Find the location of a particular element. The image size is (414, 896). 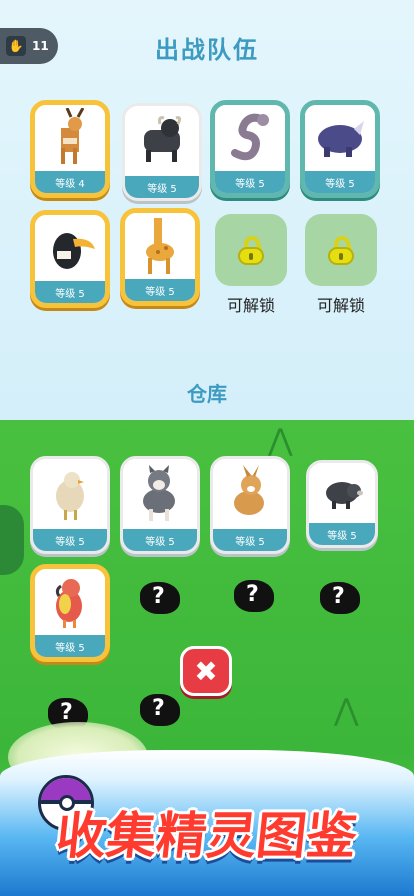

warehouse-card-rabbit: 等级 5 is located at coordinates (250, 505).